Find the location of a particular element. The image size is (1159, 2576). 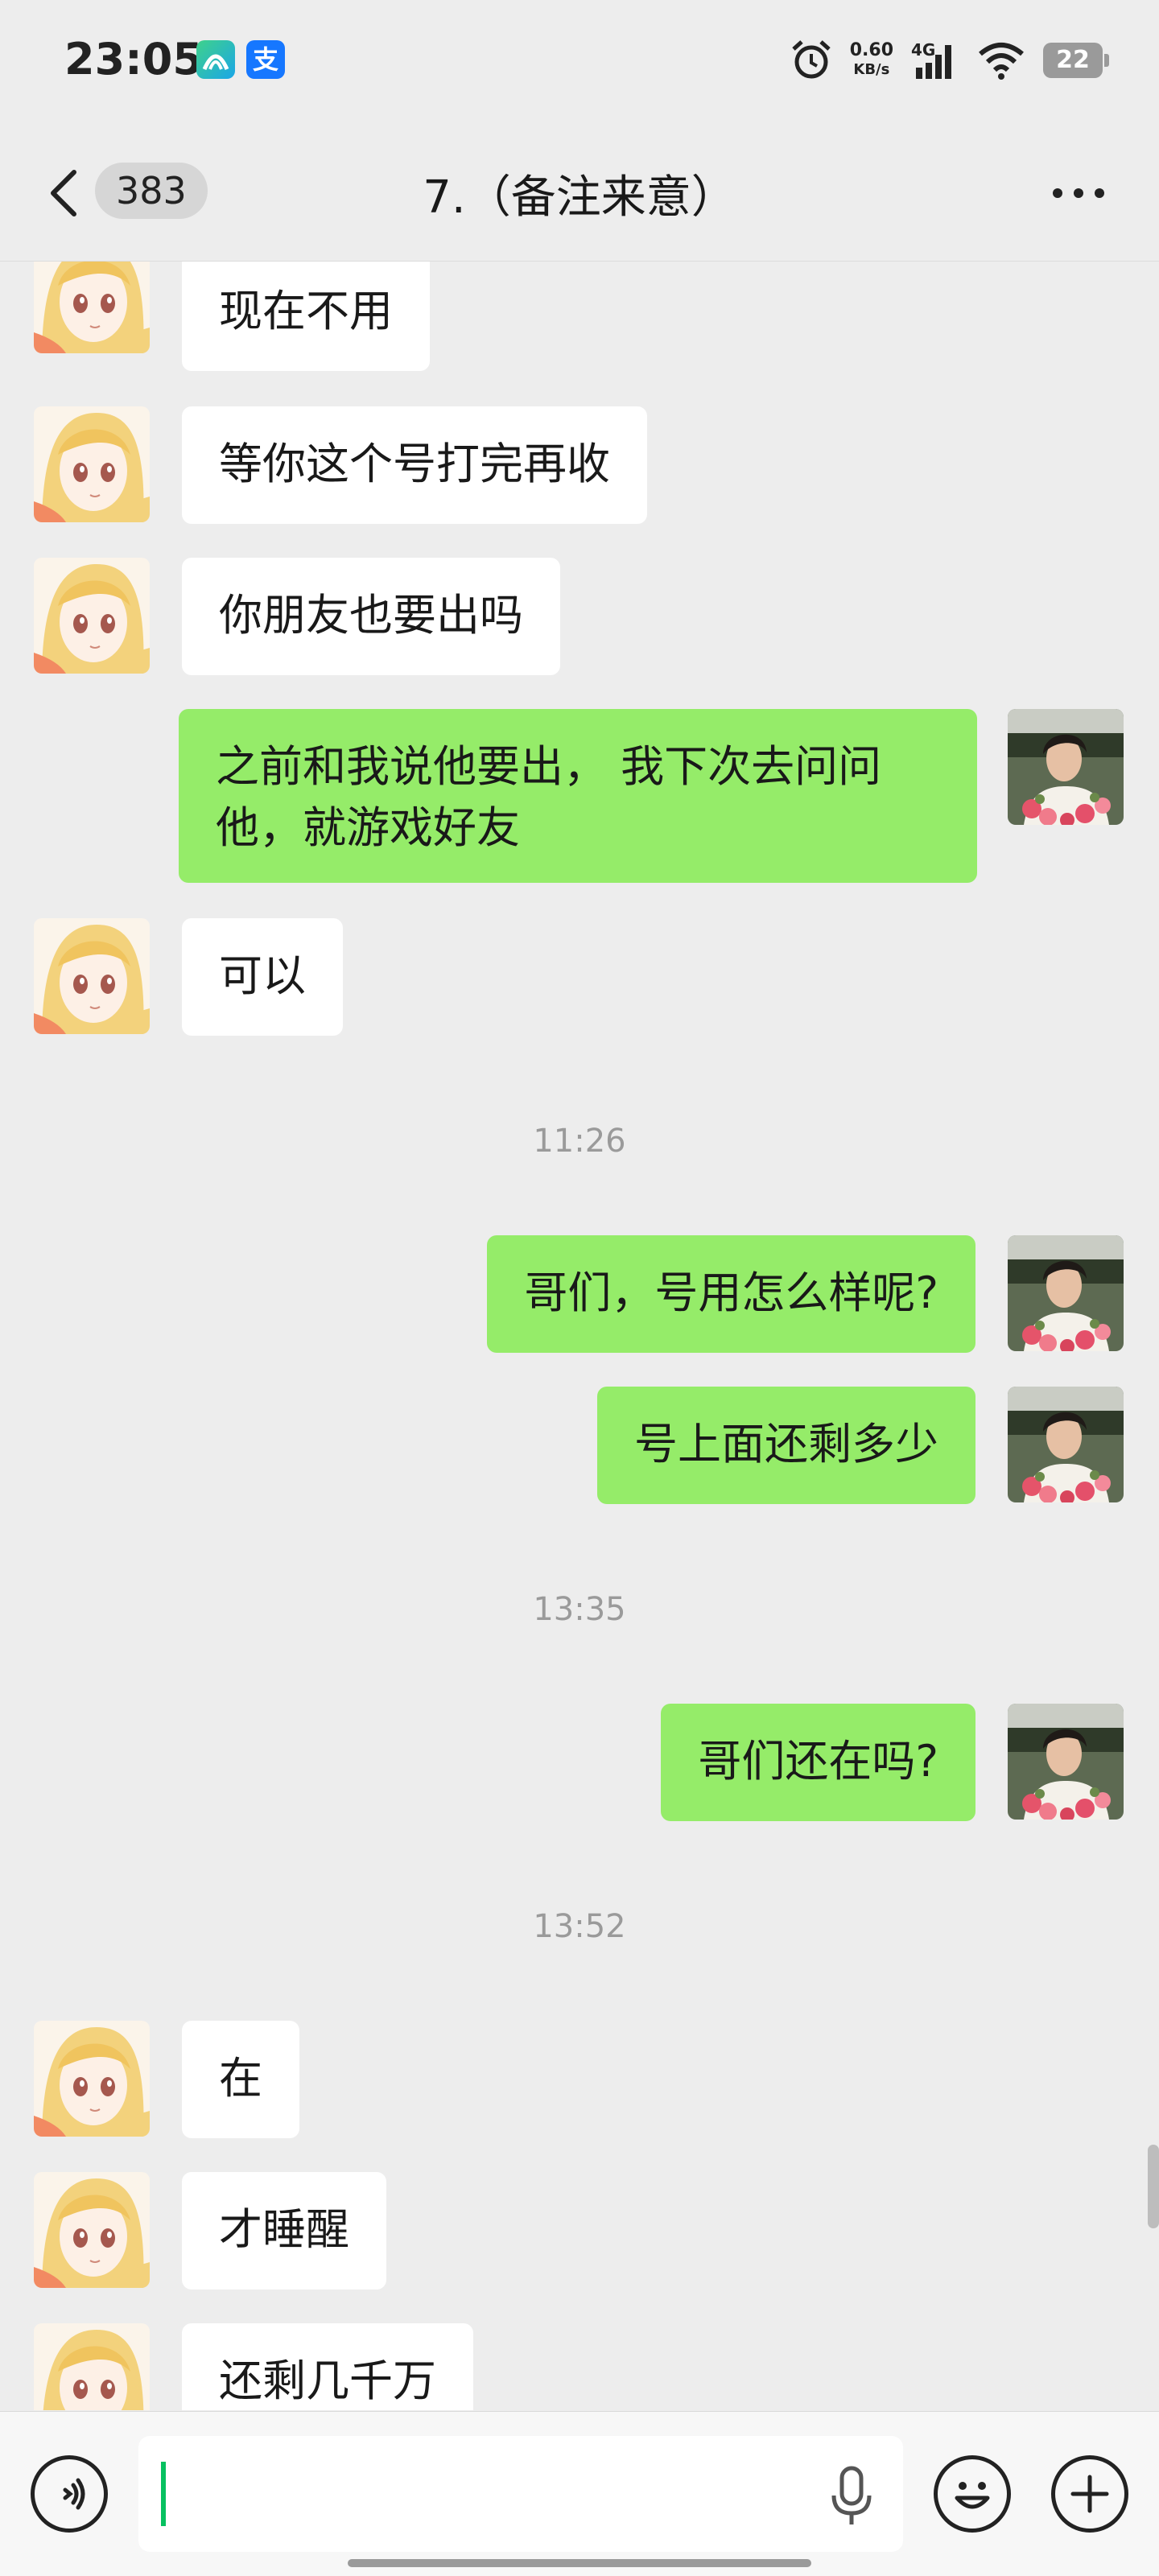

add-button is located at coordinates (1089, 2494).